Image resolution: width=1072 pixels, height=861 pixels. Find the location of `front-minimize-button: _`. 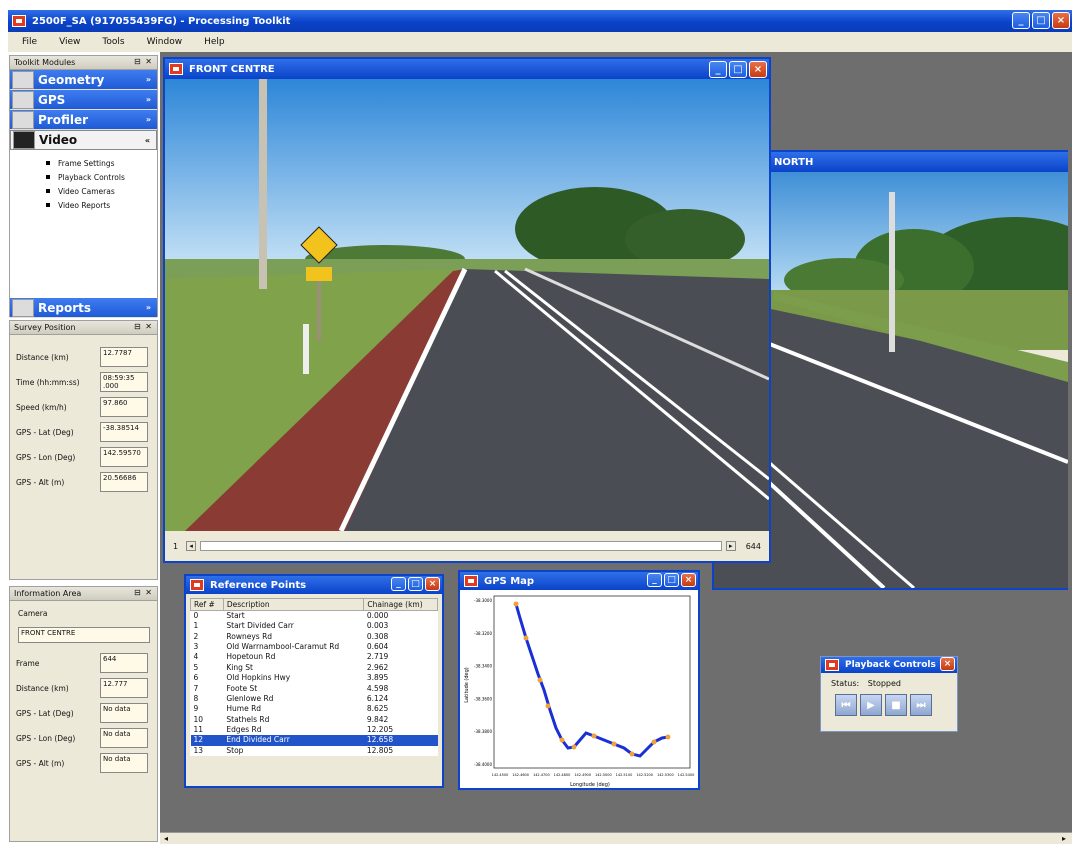

front-minimize-button: _ is located at coordinates (718, 69).